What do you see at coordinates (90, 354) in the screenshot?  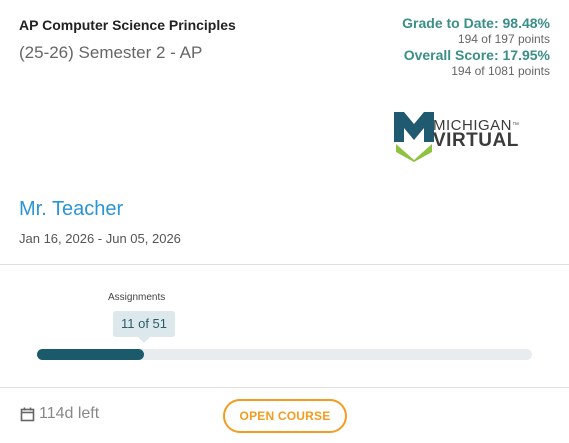 I see `assignments-progress-fill` at bounding box center [90, 354].